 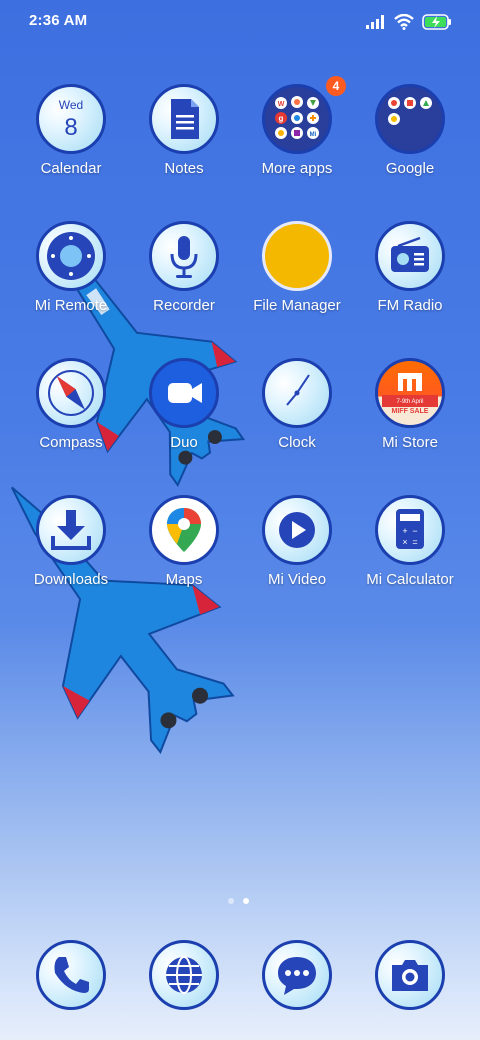 What do you see at coordinates (71, 579) in the screenshot?
I see `app-label: Downloads` at bounding box center [71, 579].